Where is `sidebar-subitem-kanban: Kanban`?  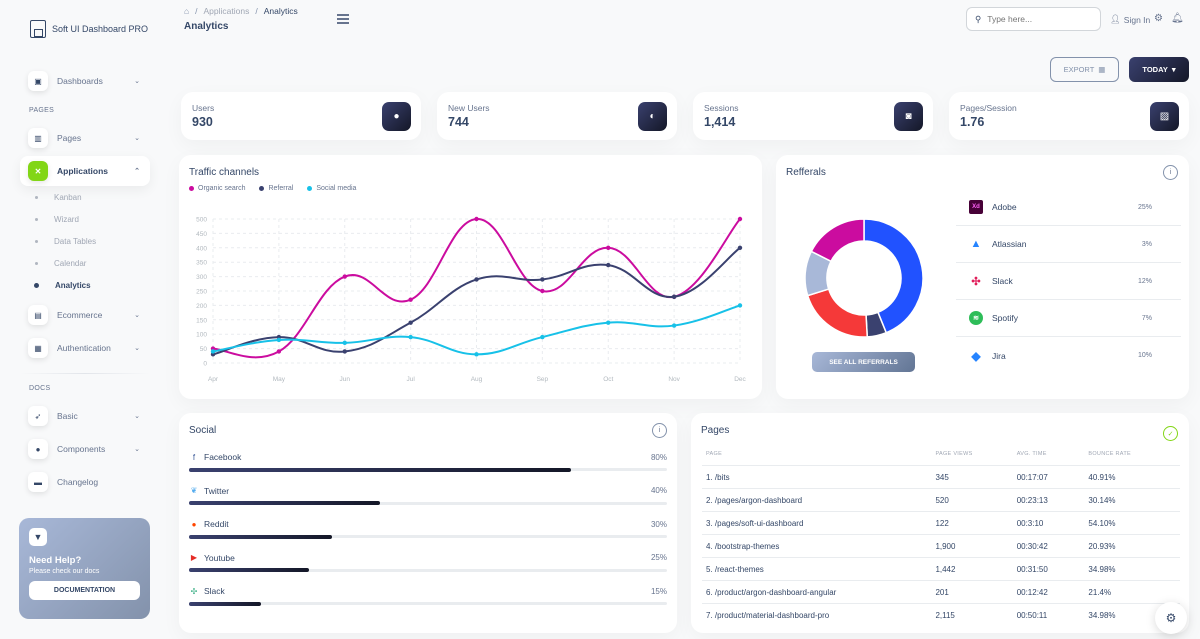 sidebar-subitem-kanban: Kanban is located at coordinates (58, 197).